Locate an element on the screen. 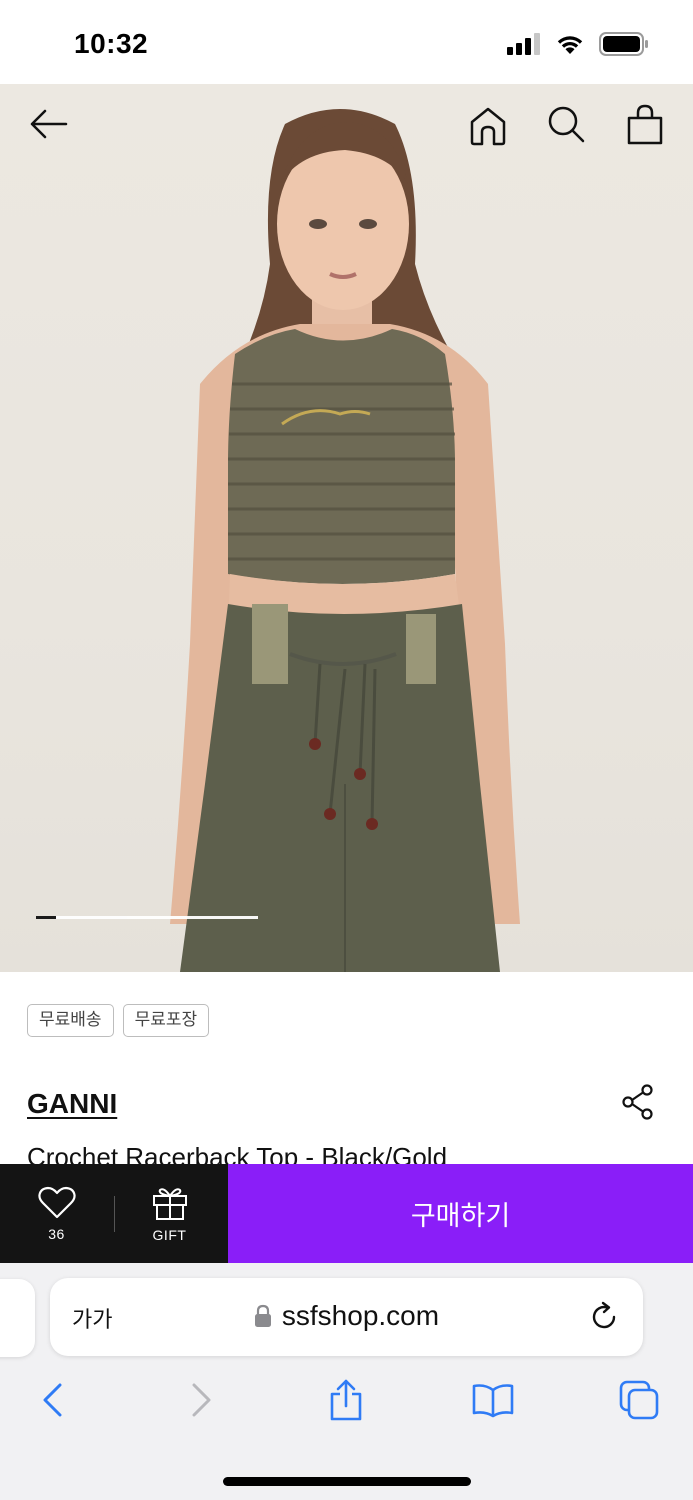 This screenshot has height=1500, width=693. tag-free-wrapping: 무료포장 is located at coordinates (166, 1020).